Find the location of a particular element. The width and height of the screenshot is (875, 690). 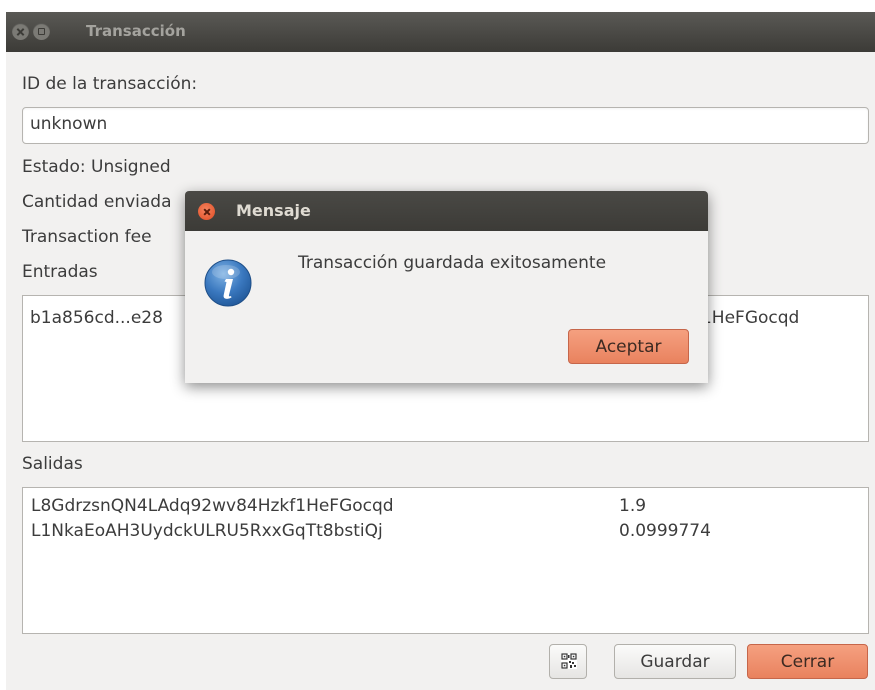

dialog-close-icon is located at coordinates (206, 211).